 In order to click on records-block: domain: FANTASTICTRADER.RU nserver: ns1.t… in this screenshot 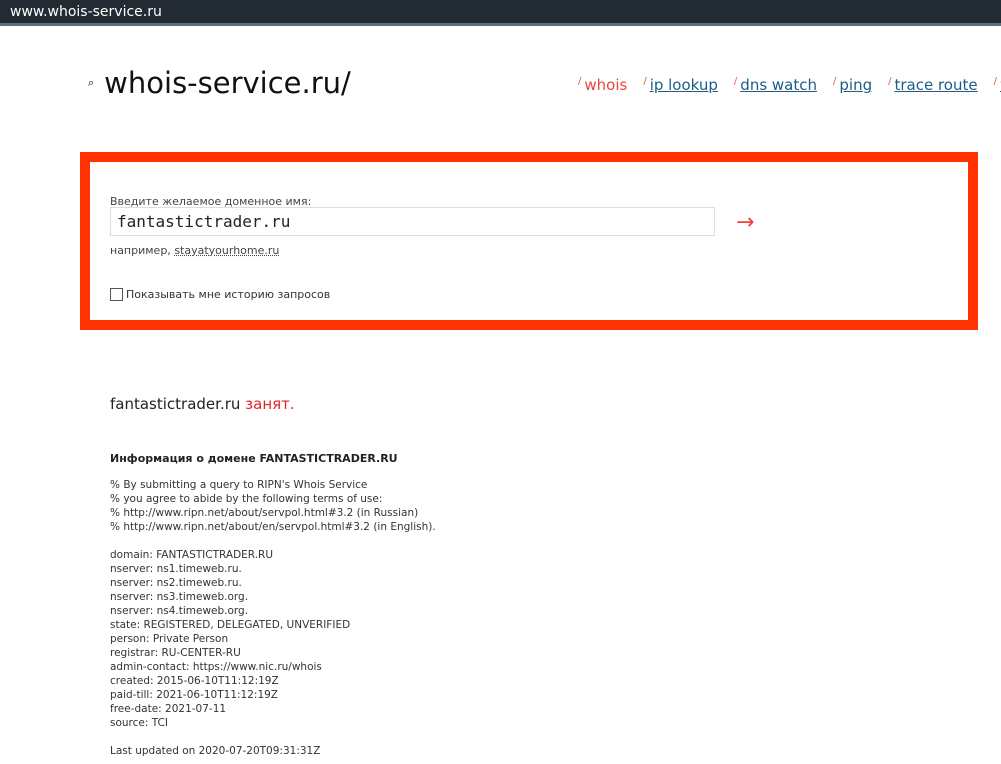, I will do `click(273, 639)`.